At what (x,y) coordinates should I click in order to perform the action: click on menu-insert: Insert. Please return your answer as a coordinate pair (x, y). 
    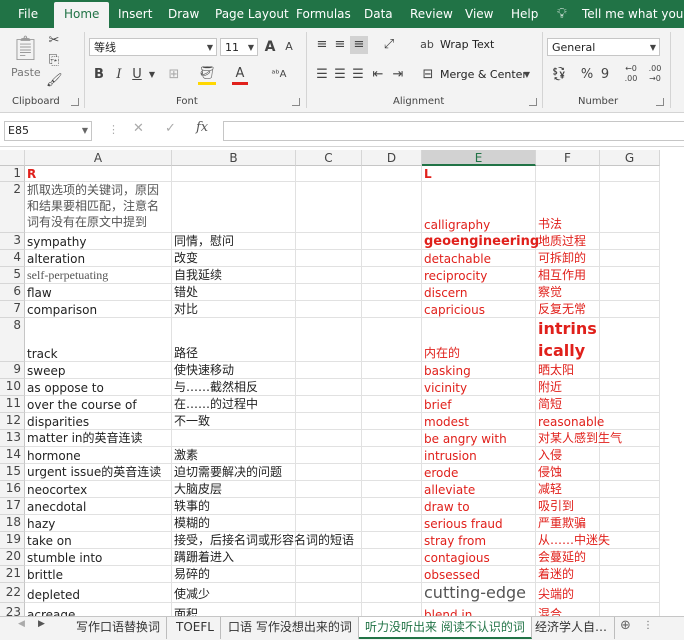
    Looking at the image, I should click on (135, 14).